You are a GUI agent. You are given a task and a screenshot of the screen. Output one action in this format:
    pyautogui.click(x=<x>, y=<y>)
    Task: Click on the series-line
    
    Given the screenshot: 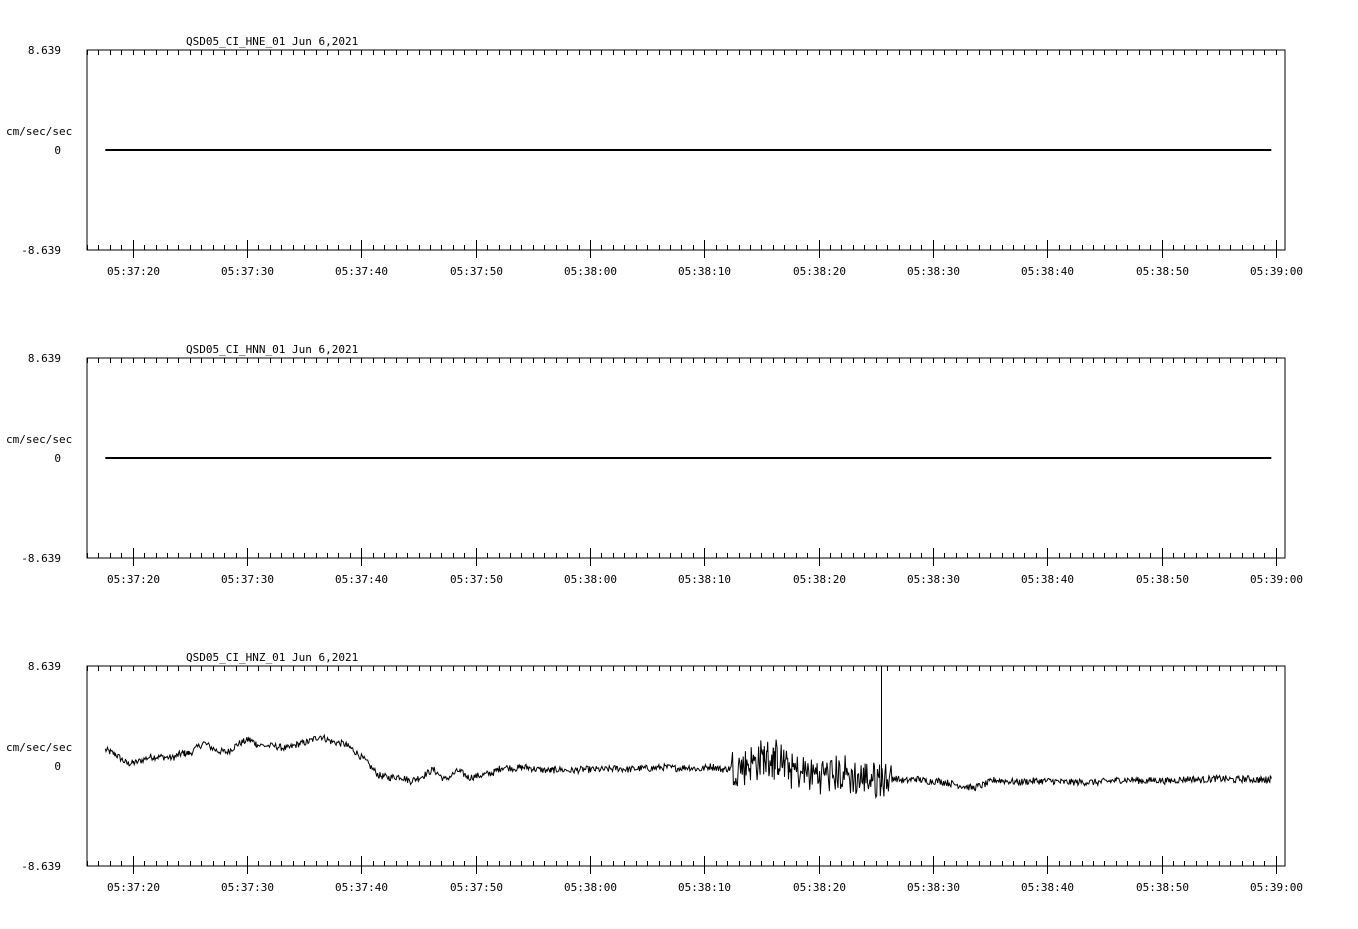 What is the action you would take?
    pyautogui.click(x=688, y=766)
    